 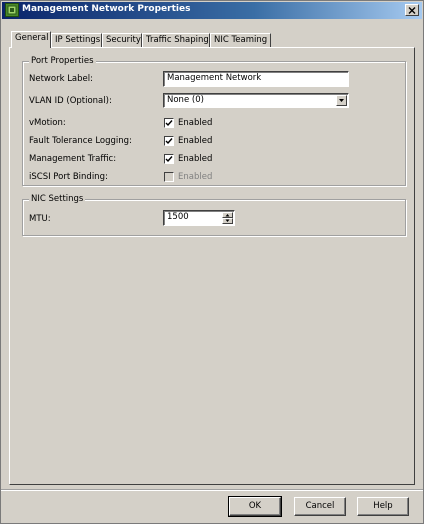 I want to click on tab-general: General, so click(x=31, y=39).